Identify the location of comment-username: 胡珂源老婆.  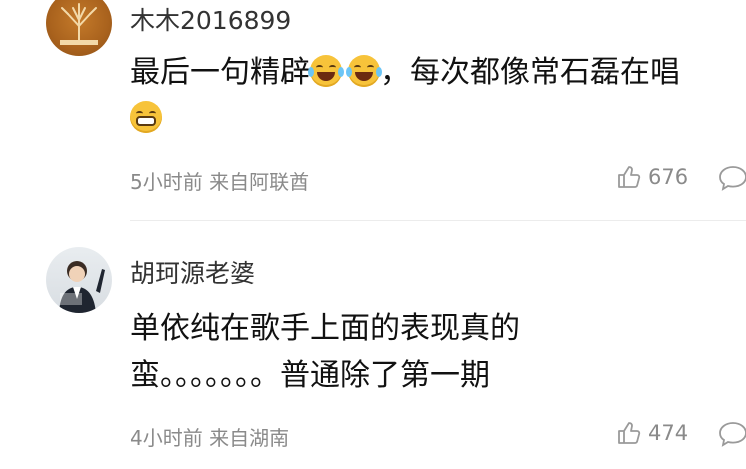
(192, 272).